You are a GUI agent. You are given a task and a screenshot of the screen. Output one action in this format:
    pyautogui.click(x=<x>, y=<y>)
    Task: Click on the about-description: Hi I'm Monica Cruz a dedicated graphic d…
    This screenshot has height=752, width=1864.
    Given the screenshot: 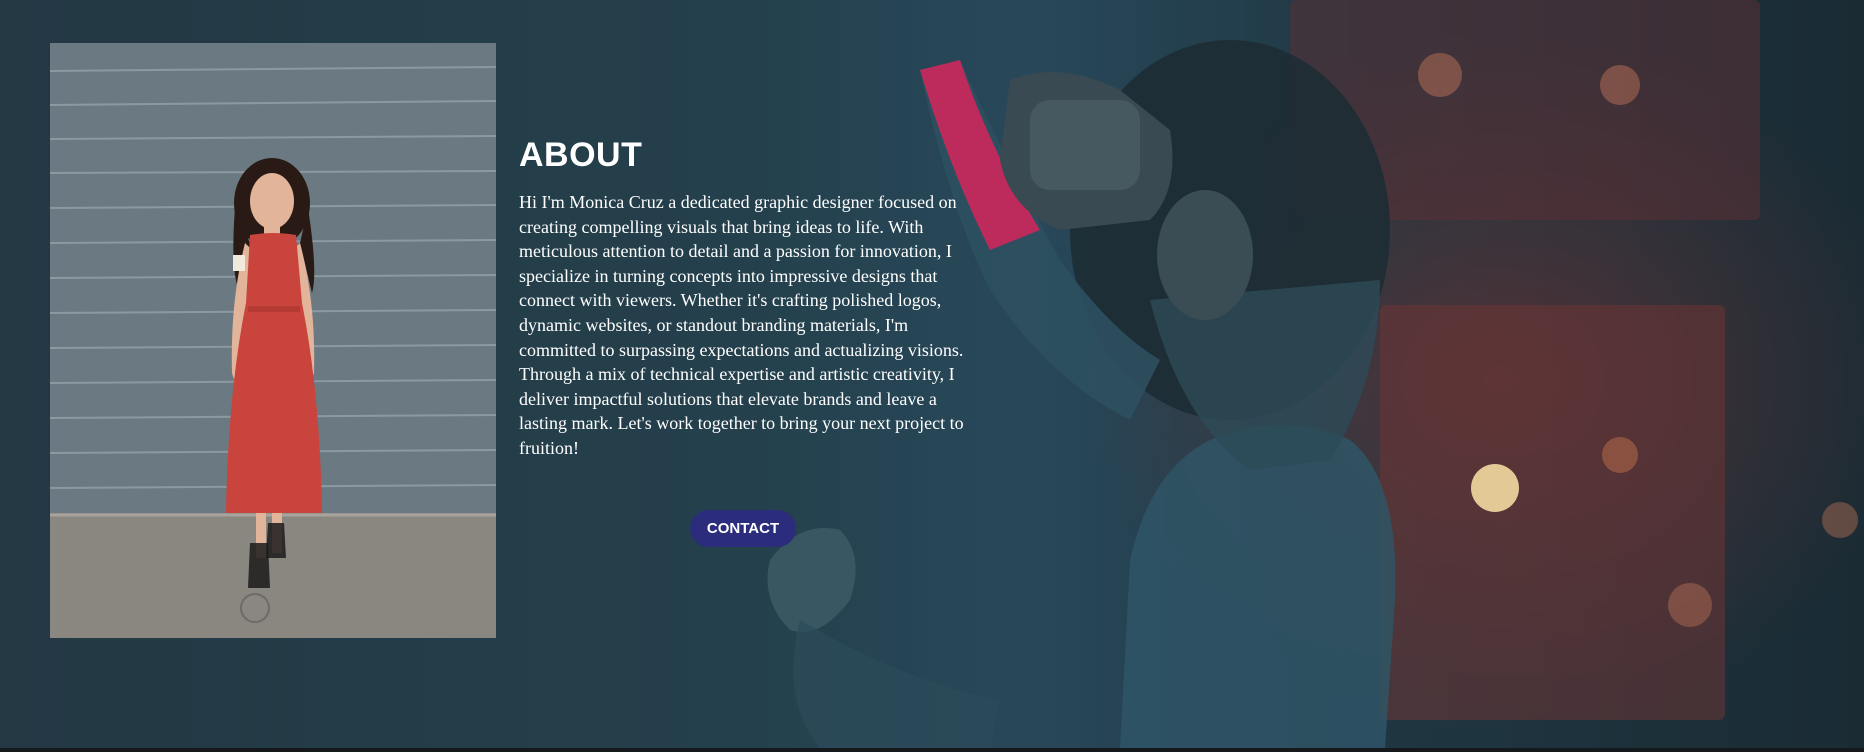 What is the action you would take?
    pyautogui.click(x=741, y=325)
    